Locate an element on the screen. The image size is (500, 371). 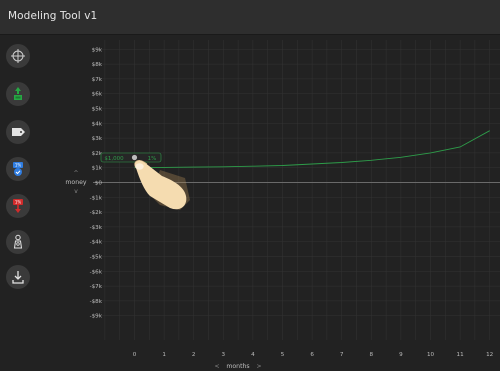
x-tick-label: 8 is located at coordinates (372, 355).